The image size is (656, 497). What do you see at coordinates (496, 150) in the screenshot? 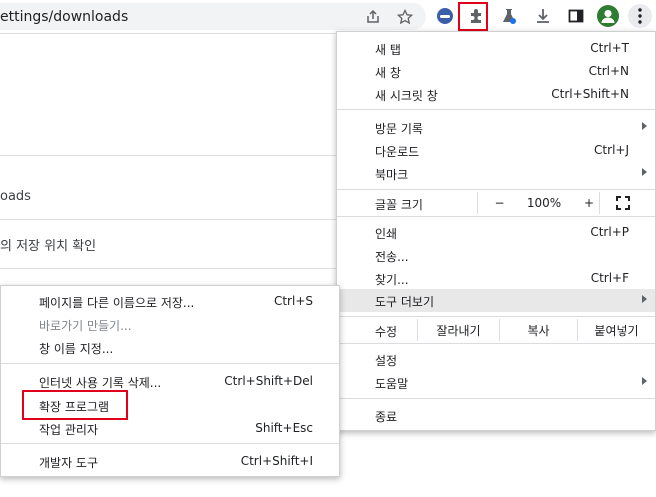
I see `menu-item-downloads: 다운로드 Ctrl+J` at bounding box center [496, 150].